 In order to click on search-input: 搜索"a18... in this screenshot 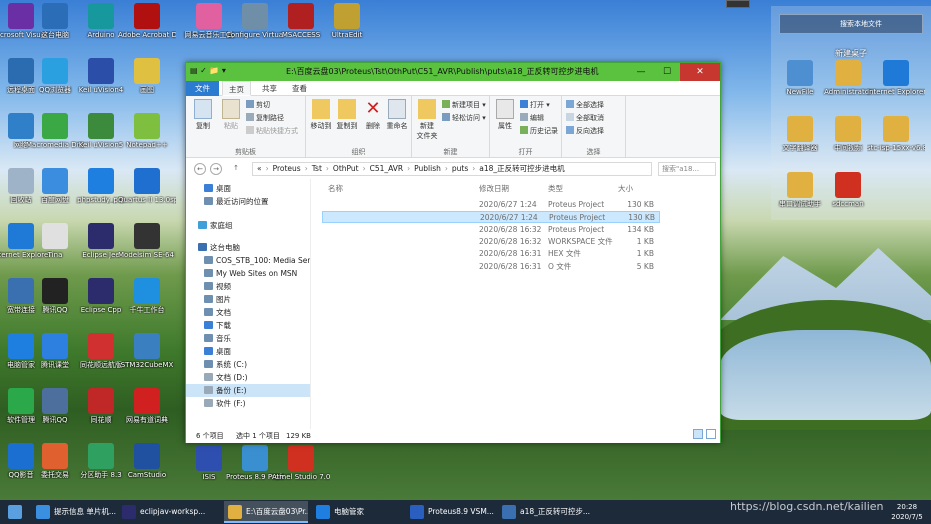, I will do `click(687, 169)`.